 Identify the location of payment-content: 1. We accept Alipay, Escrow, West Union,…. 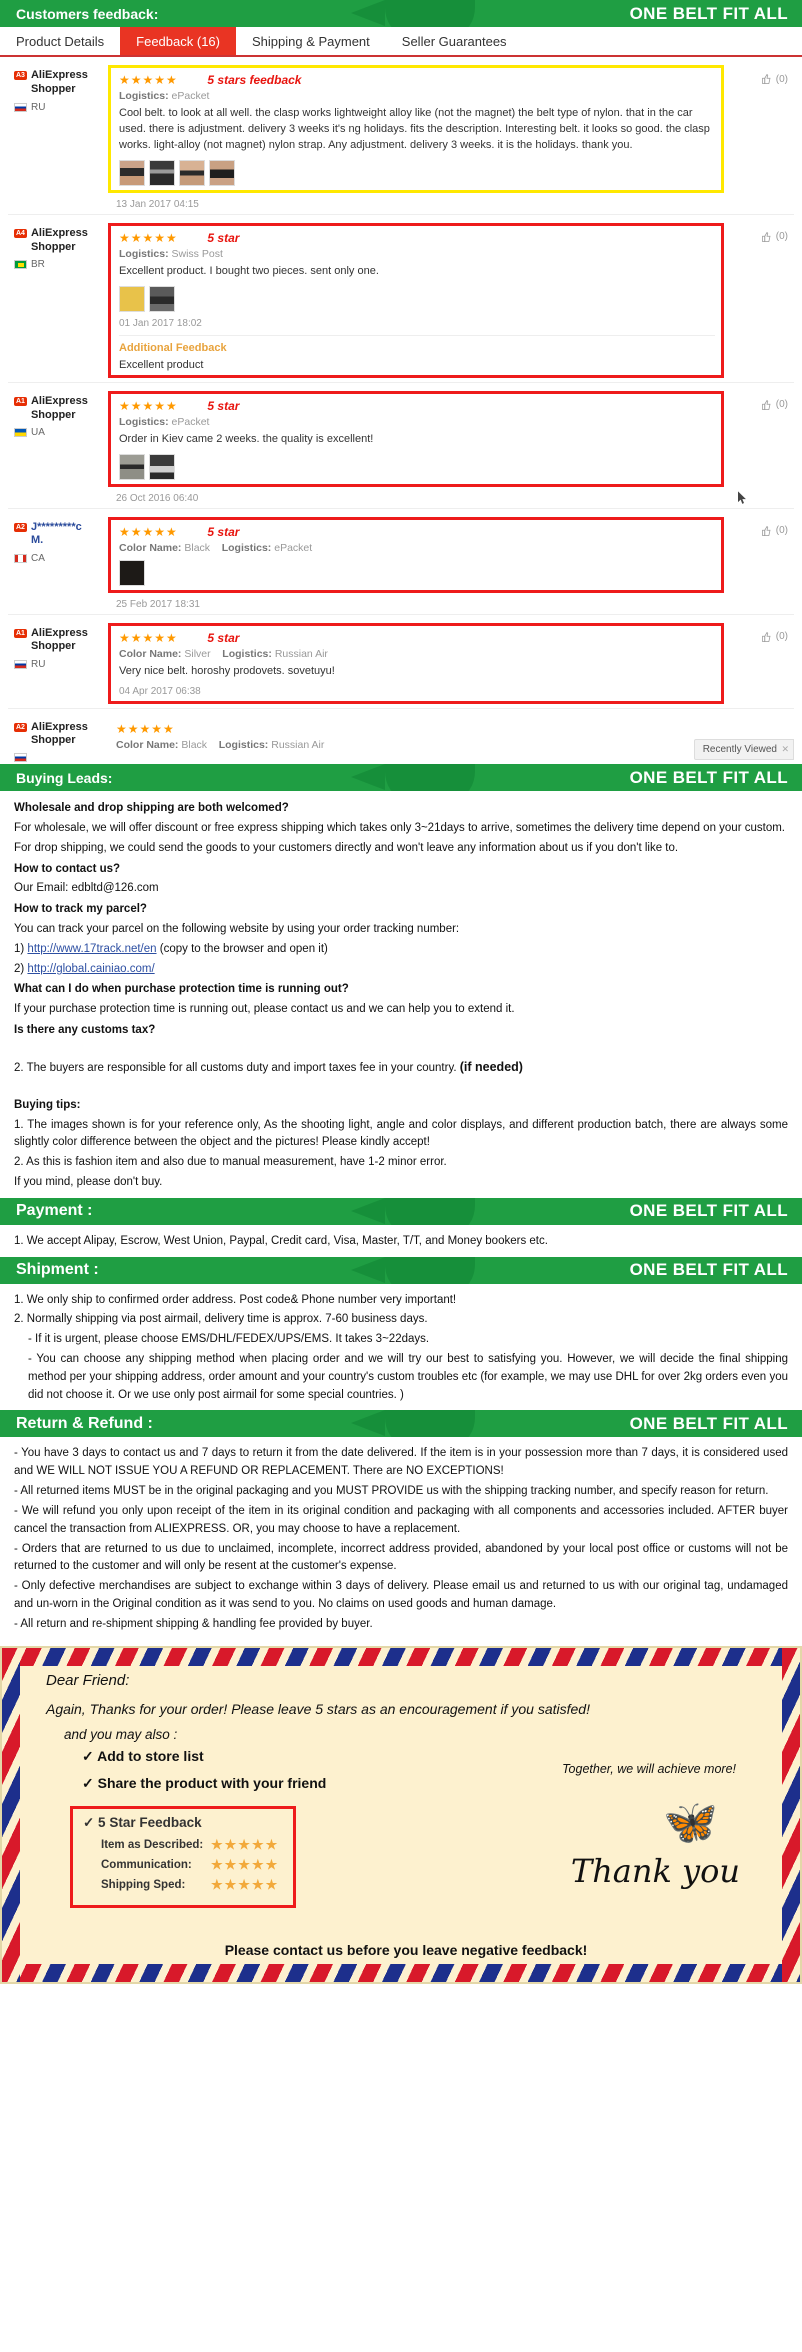
(401, 1241).